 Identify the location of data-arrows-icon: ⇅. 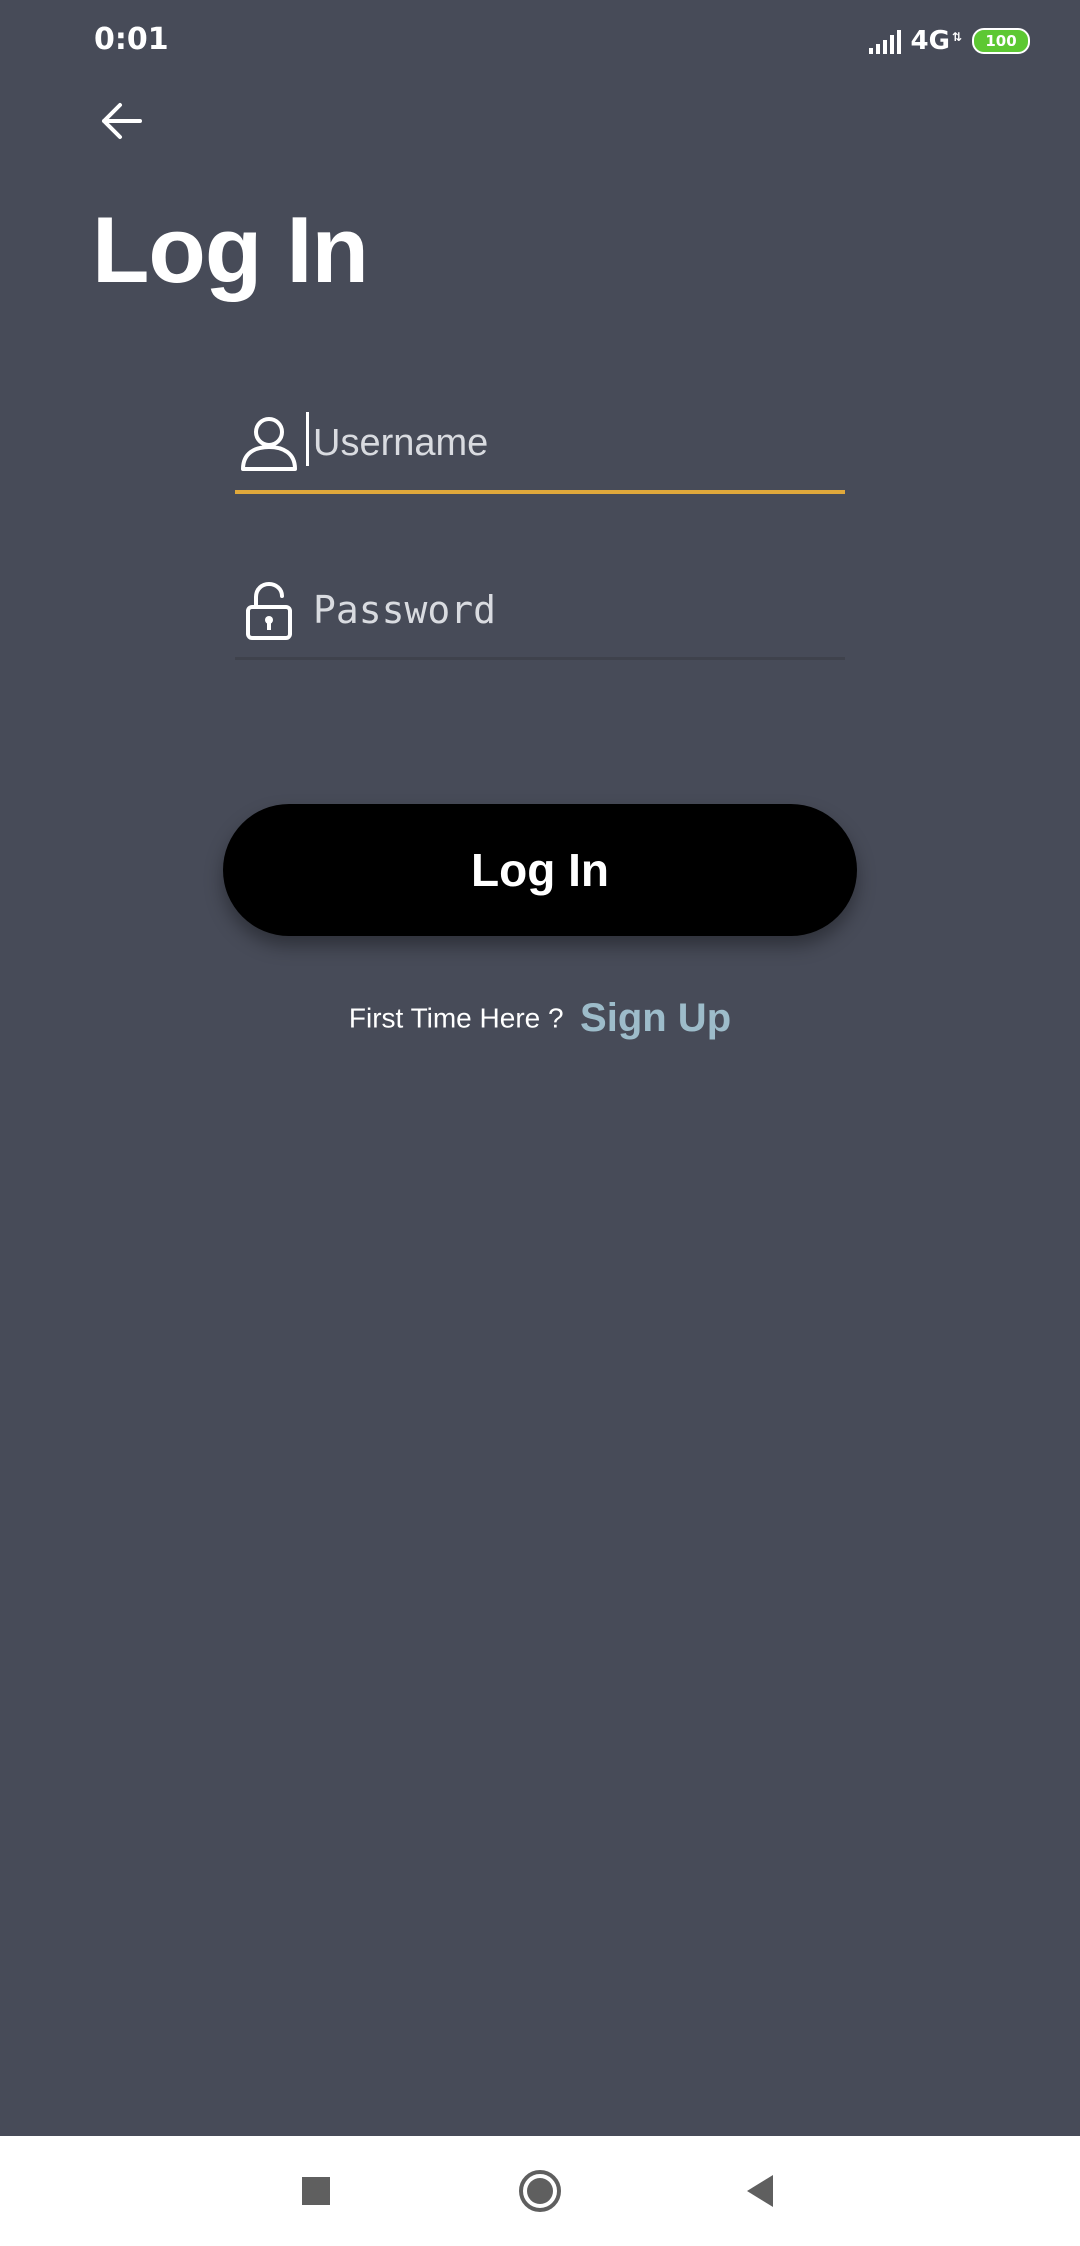
(956, 37).